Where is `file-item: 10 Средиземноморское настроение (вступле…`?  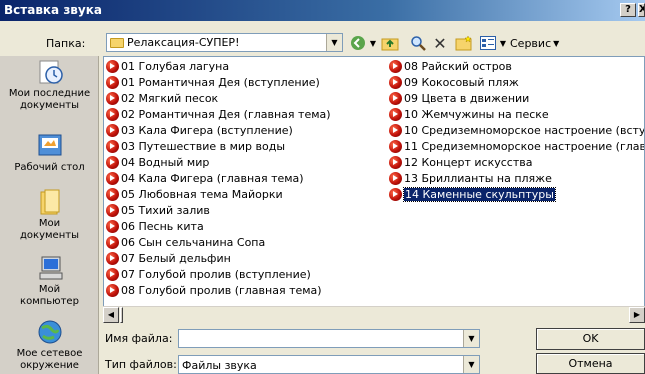
file-item: 10 Средиземноморское настроение (вступле… is located at coordinates (517, 130).